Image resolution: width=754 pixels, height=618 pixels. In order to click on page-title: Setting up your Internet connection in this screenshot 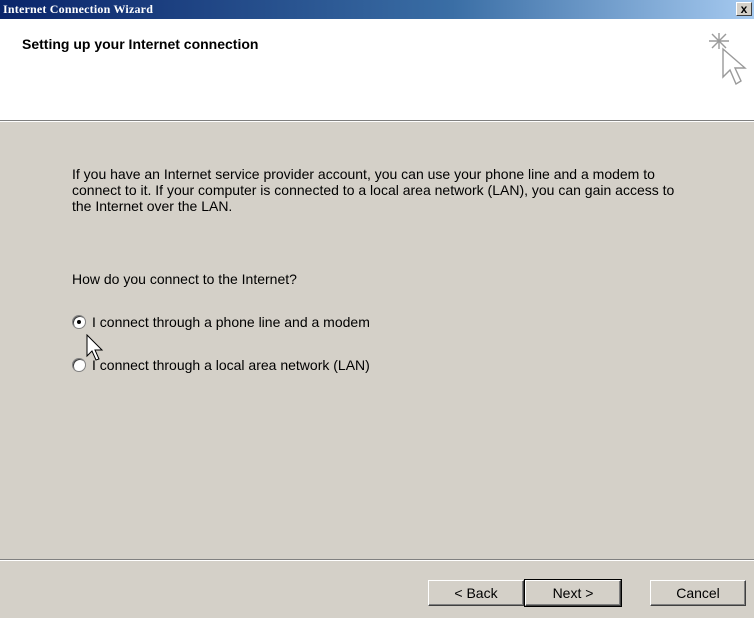, I will do `click(140, 44)`.